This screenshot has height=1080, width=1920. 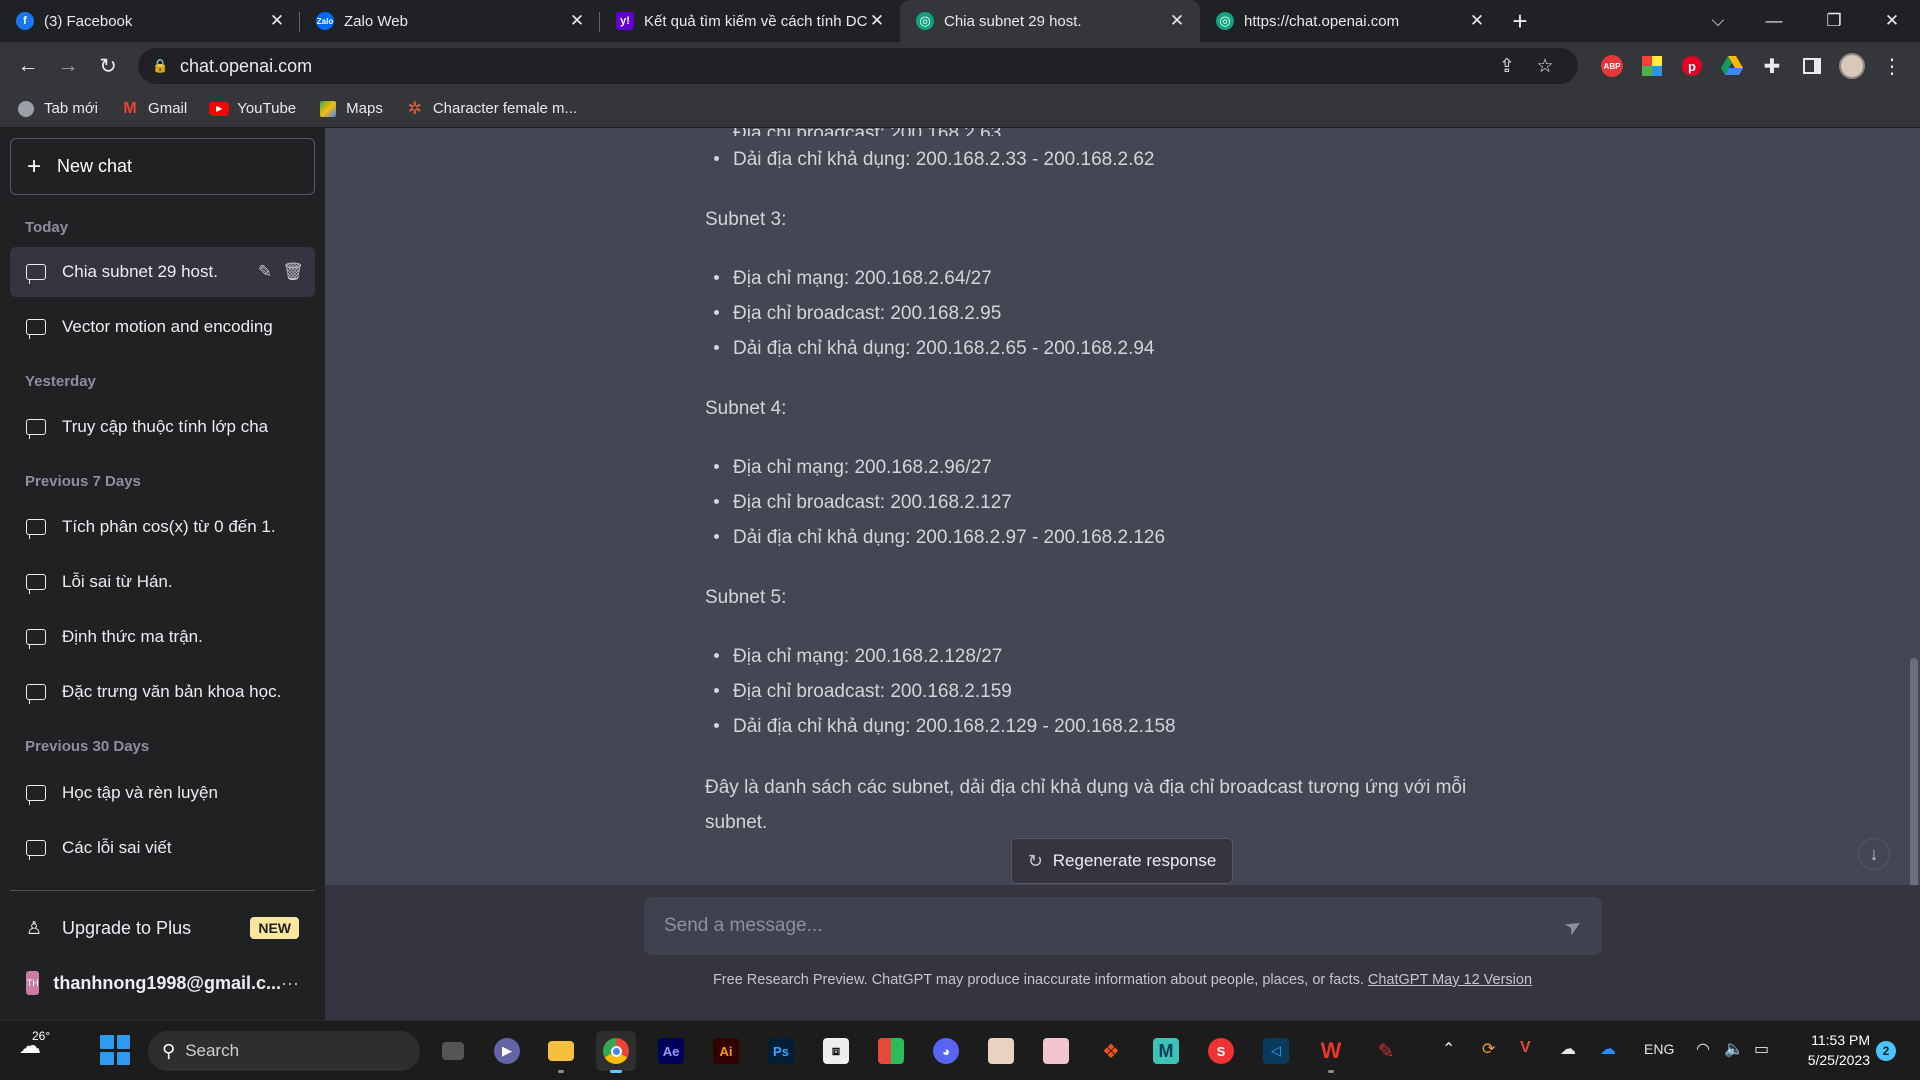 What do you see at coordinates (1331, 1052) in the screenshot?
I see `wps-office-icon: W` at bounding box center [1331, 1052].